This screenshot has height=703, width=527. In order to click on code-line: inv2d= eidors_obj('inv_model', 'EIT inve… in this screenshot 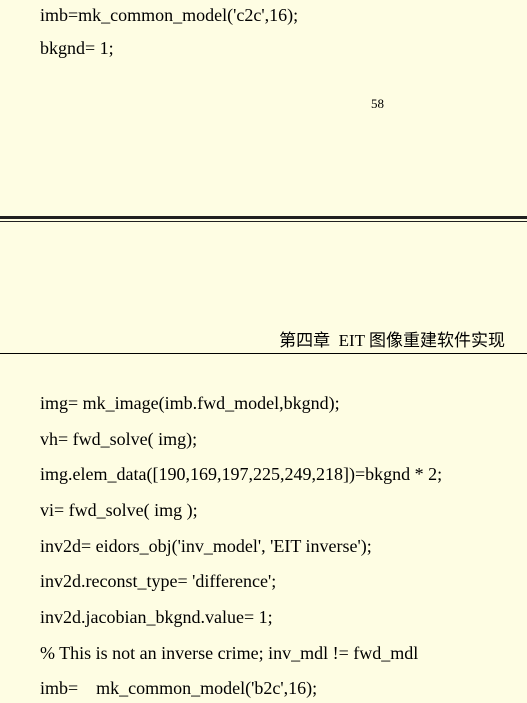, I will do `click(206, 546)`.